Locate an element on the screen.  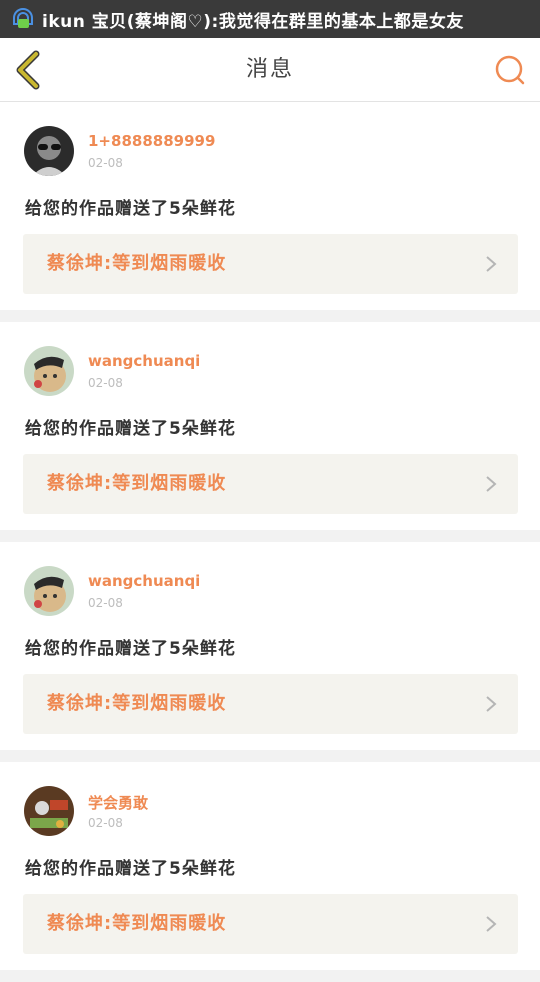
avatar-bw-photo is located at coordinates (49, 151).